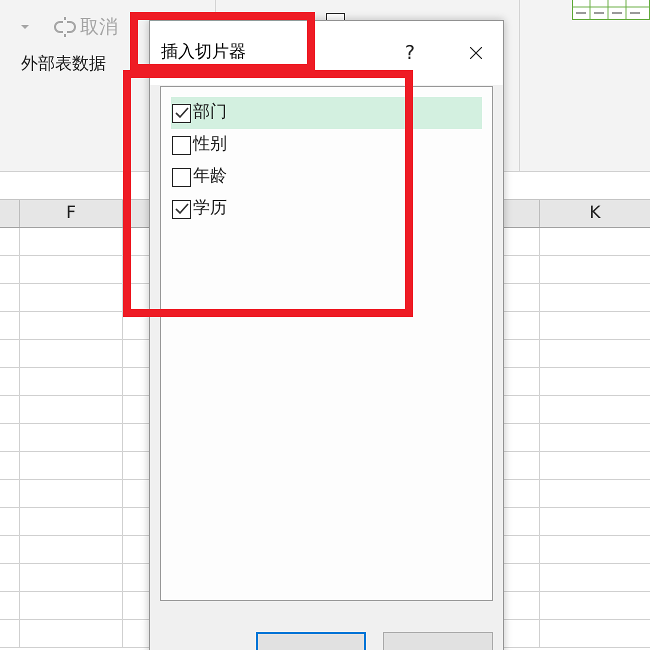 Image resolution: width=650 pixels, height=650 pixels. What do you see at coordinates (326, 177) in the screenshot?
I see `field-item: 年龄` at bounding box center [326, 177].